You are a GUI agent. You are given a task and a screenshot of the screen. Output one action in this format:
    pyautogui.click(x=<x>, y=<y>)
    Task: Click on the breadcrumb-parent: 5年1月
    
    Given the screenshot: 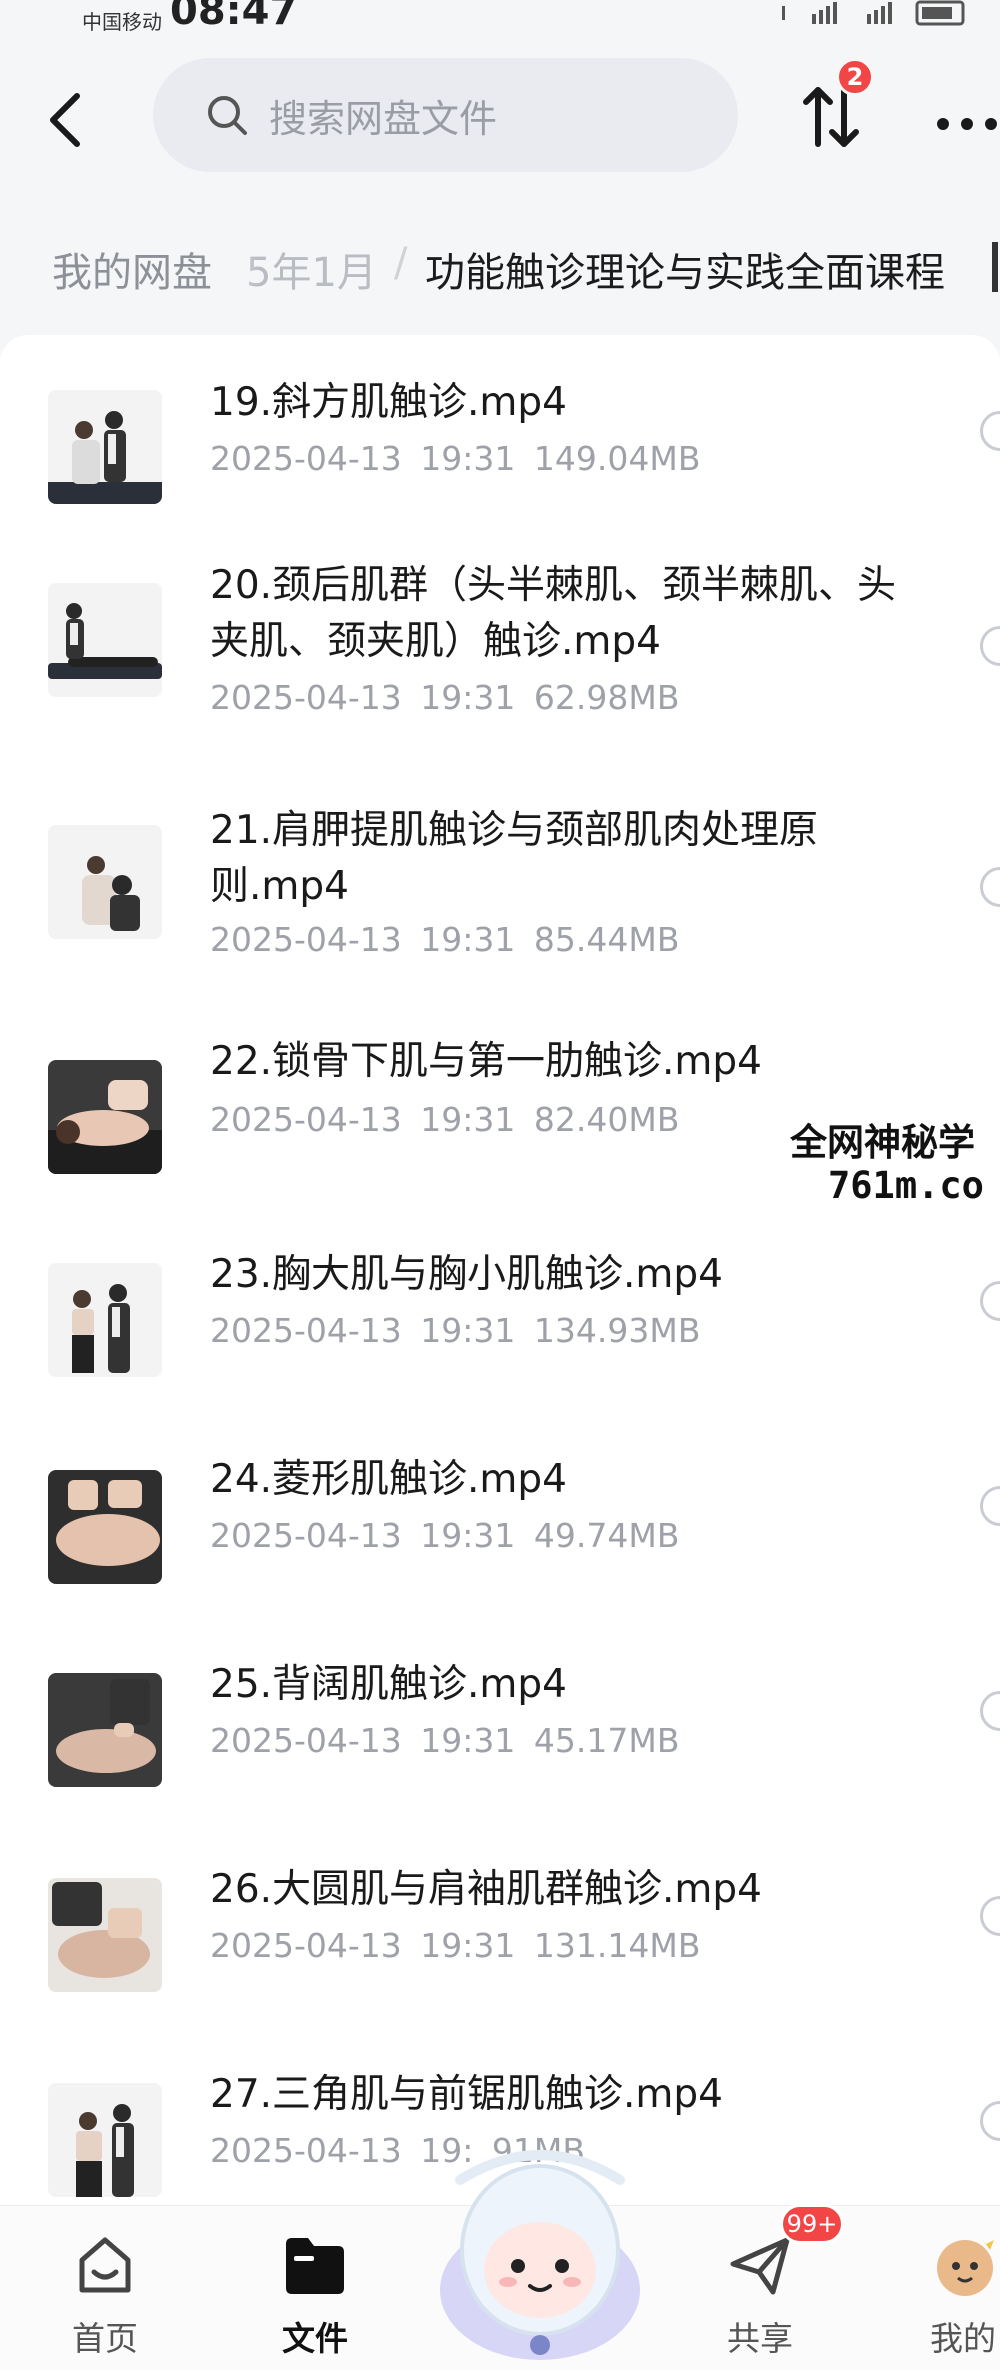 What is the action you would take?
    pyautogui.click(x=311, y=269)
    